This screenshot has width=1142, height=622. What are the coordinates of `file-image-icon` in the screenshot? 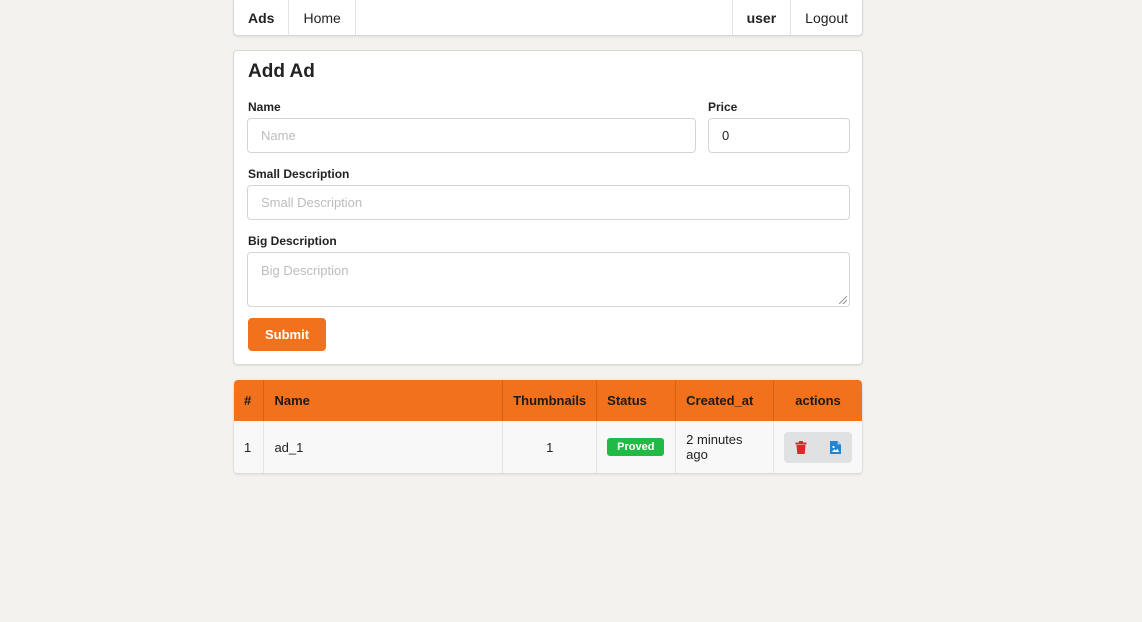 It's located at (835, 447).